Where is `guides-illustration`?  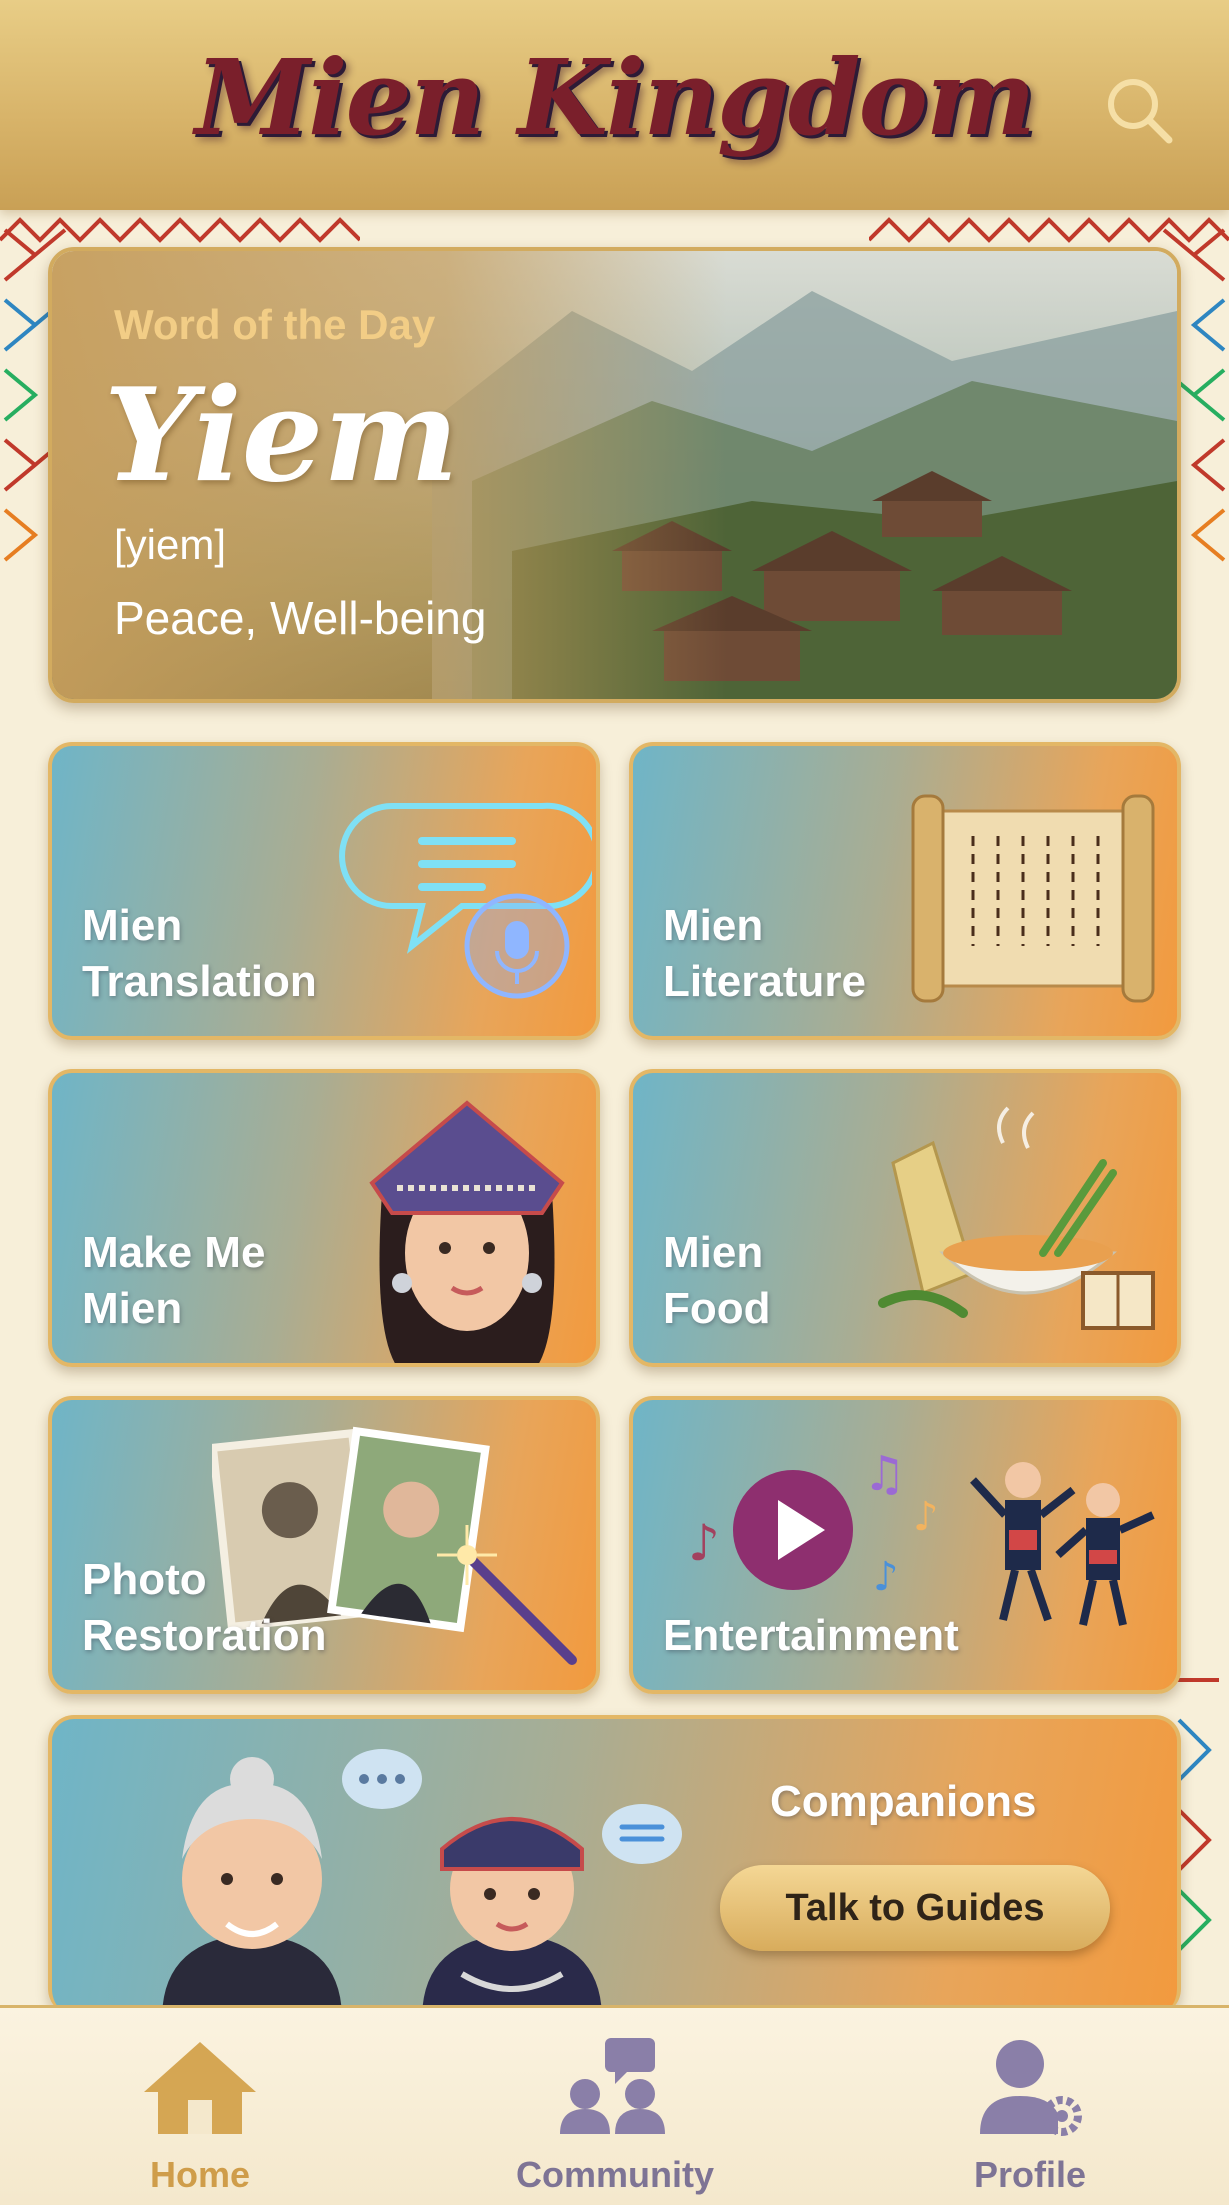
guides-illustration is located at coordinates (422, 1882).